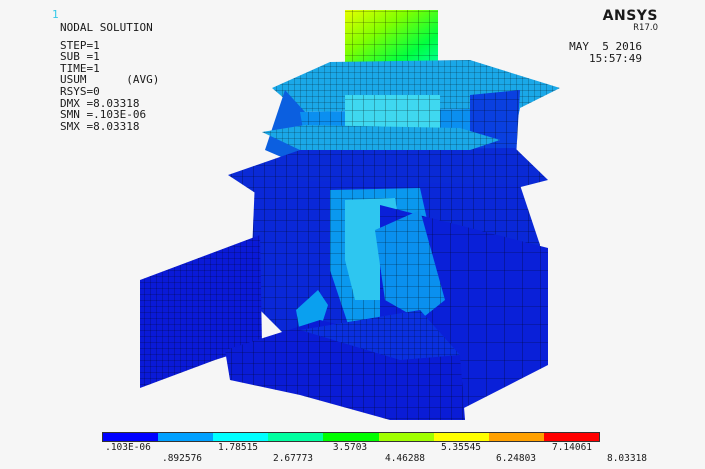 The width and height of the screenshot is (705, 469). What do you see at coordinates (461, 447) in the screenshot?
I see `legend-label-top-4: 5.35545` at bounding box center [461, 447].